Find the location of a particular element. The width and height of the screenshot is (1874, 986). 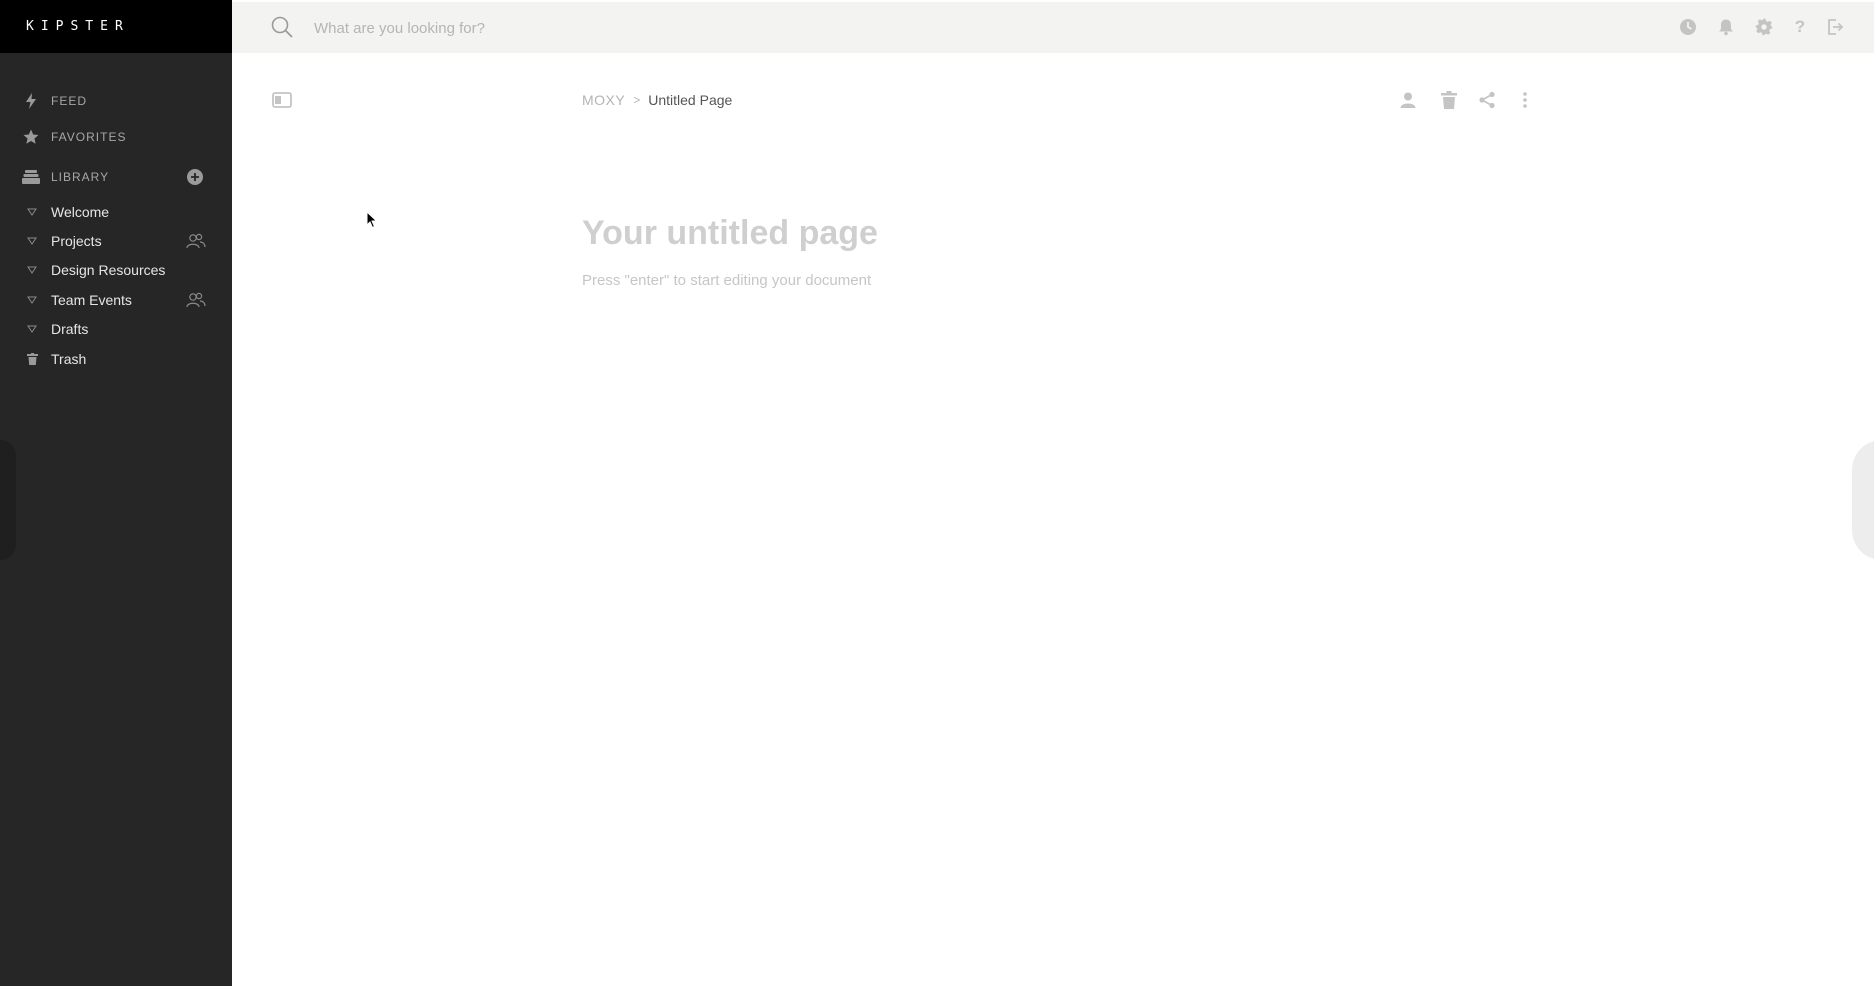

gear-icon is located at coordinates (1764, 27).